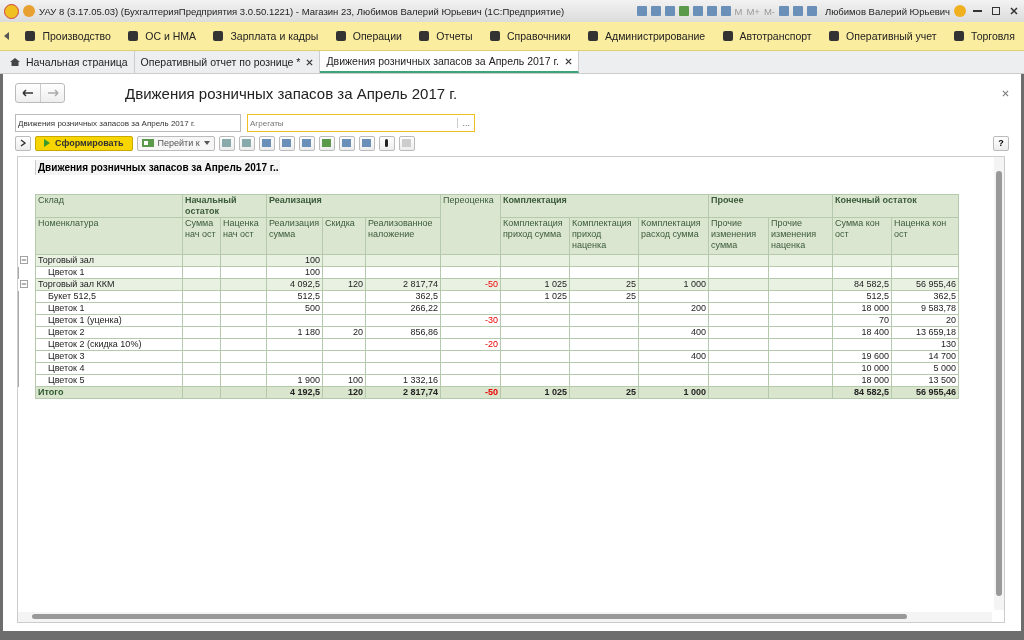  What do you see at coordinates (403, 236) in the screenshot?
I see `column-header: Реализованное наложение` at bounding box center [403, 236].